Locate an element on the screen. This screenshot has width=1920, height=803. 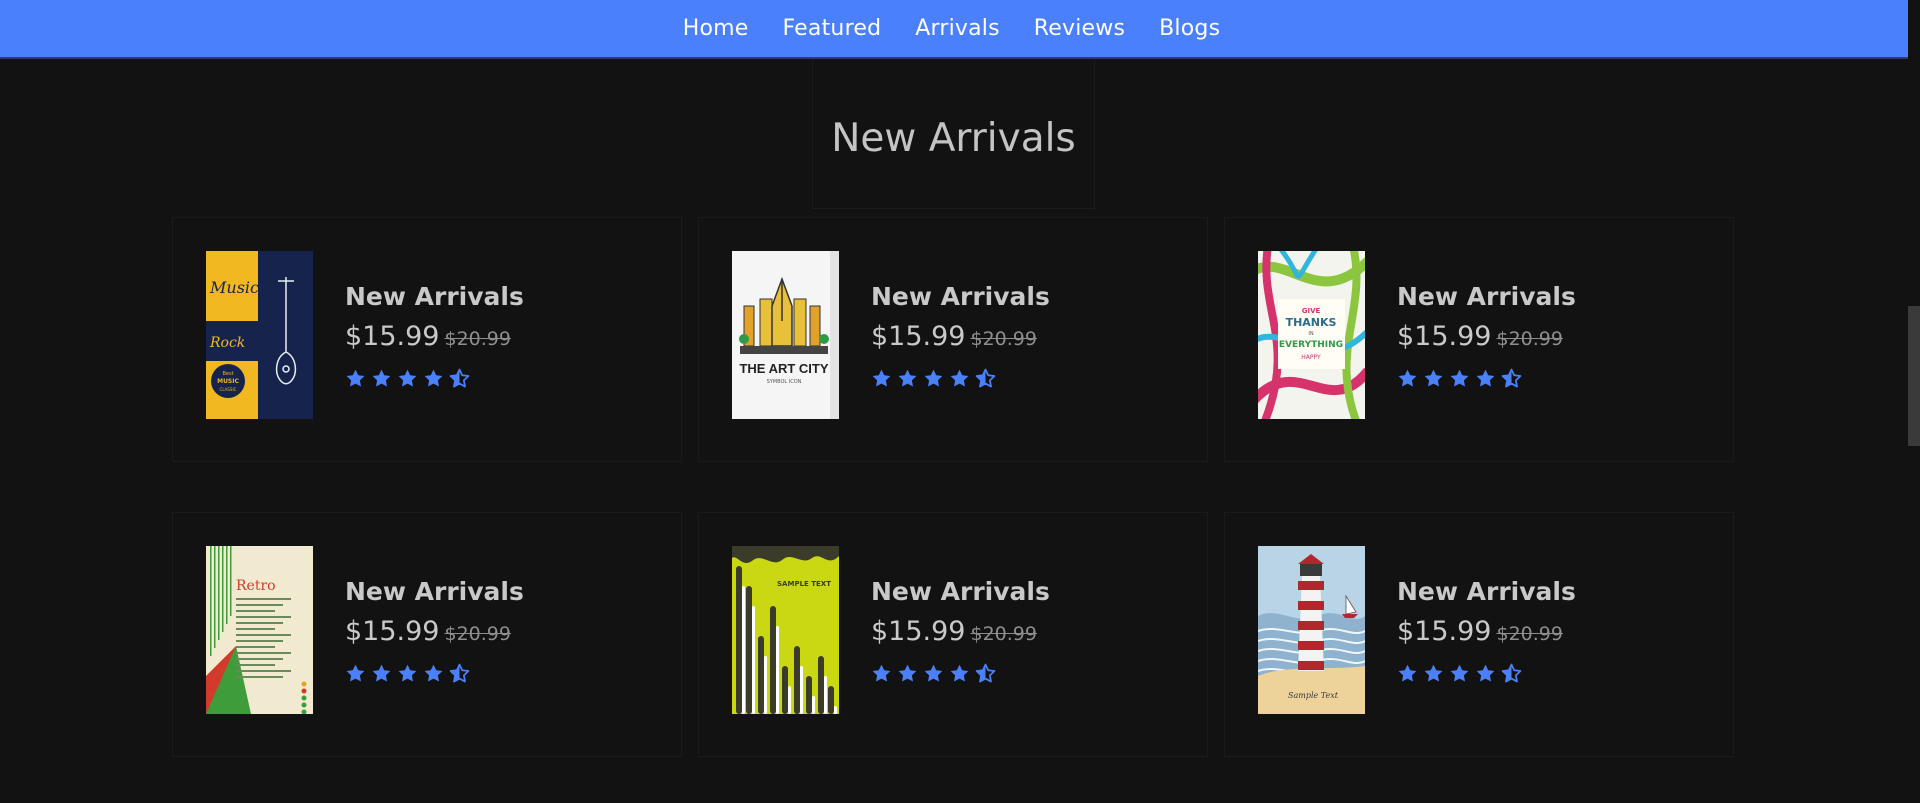
product-card: SAMPLE TEXT New Arrivals $15.99 $20.99 is located at coordinates (953, 634).